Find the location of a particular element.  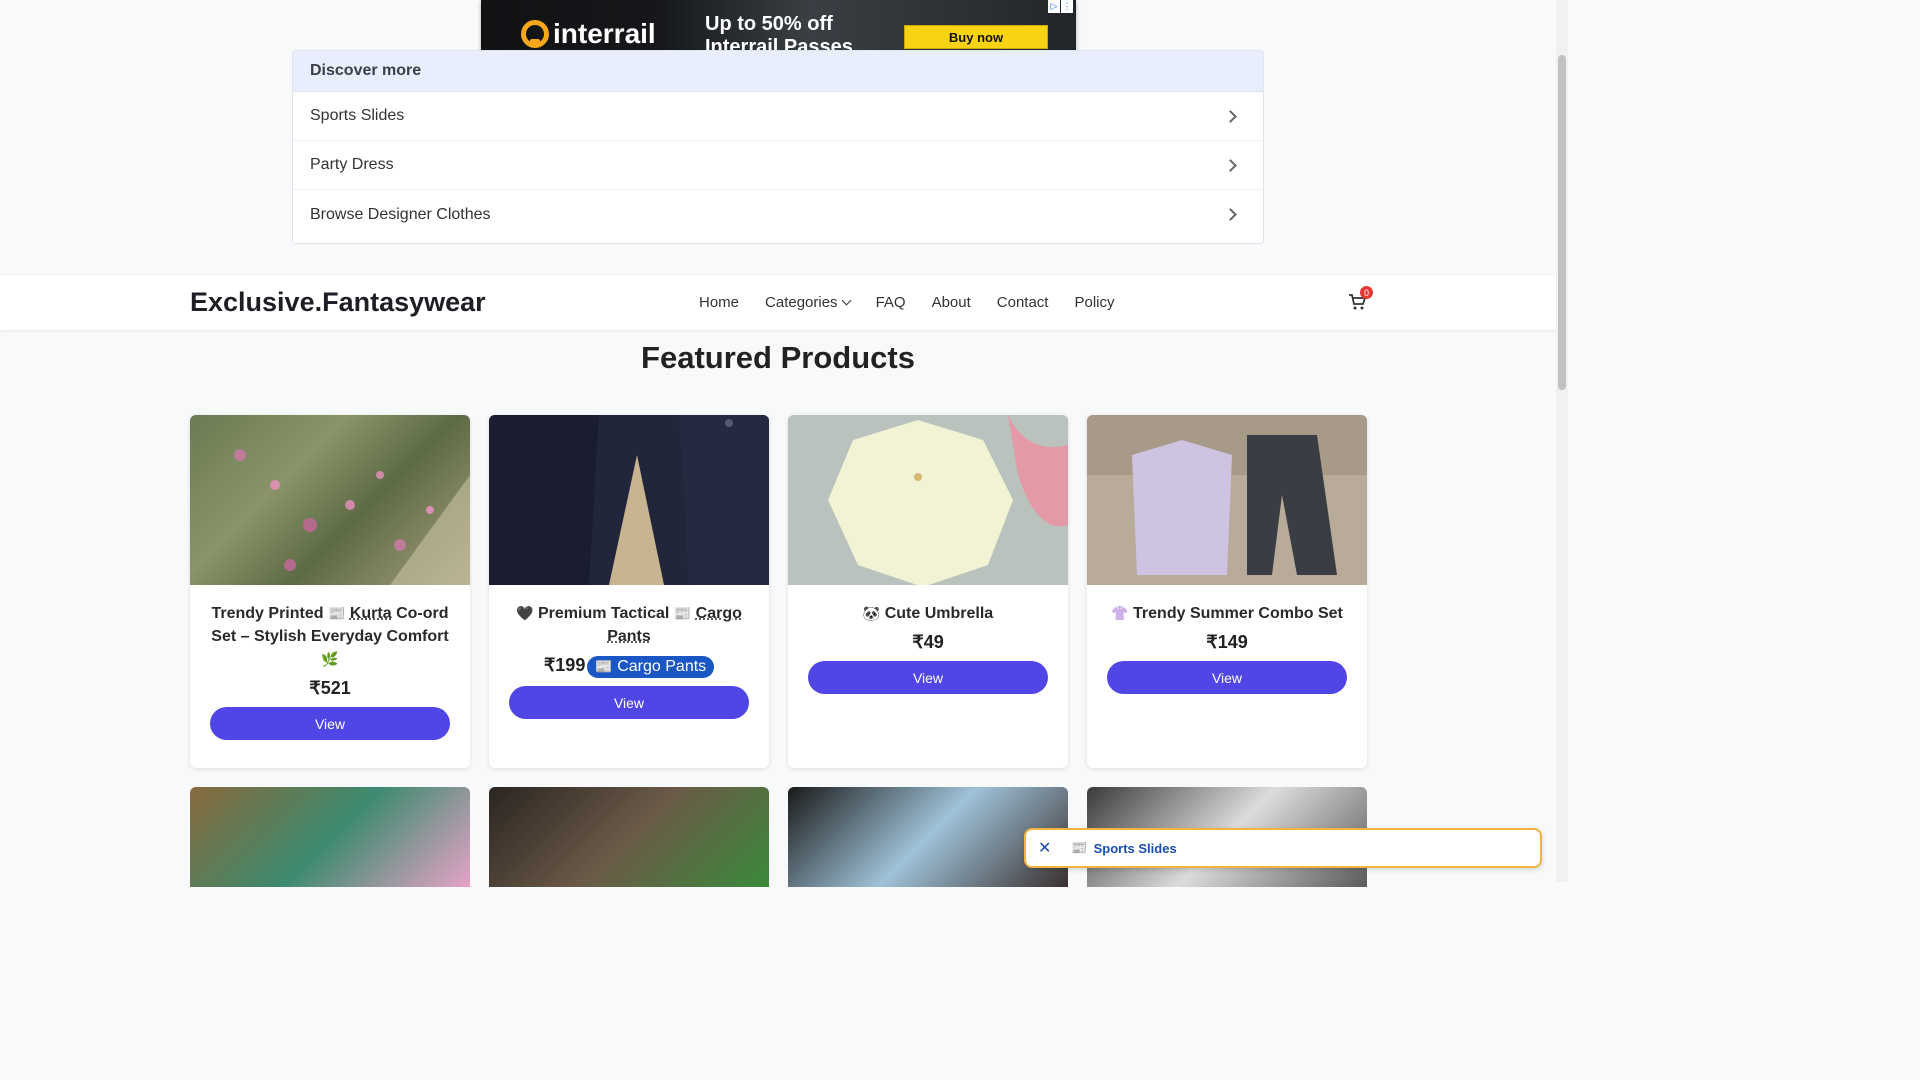

product-title: 👚 Trendy Summer Combo Set is located at coordinates (1227, 613).